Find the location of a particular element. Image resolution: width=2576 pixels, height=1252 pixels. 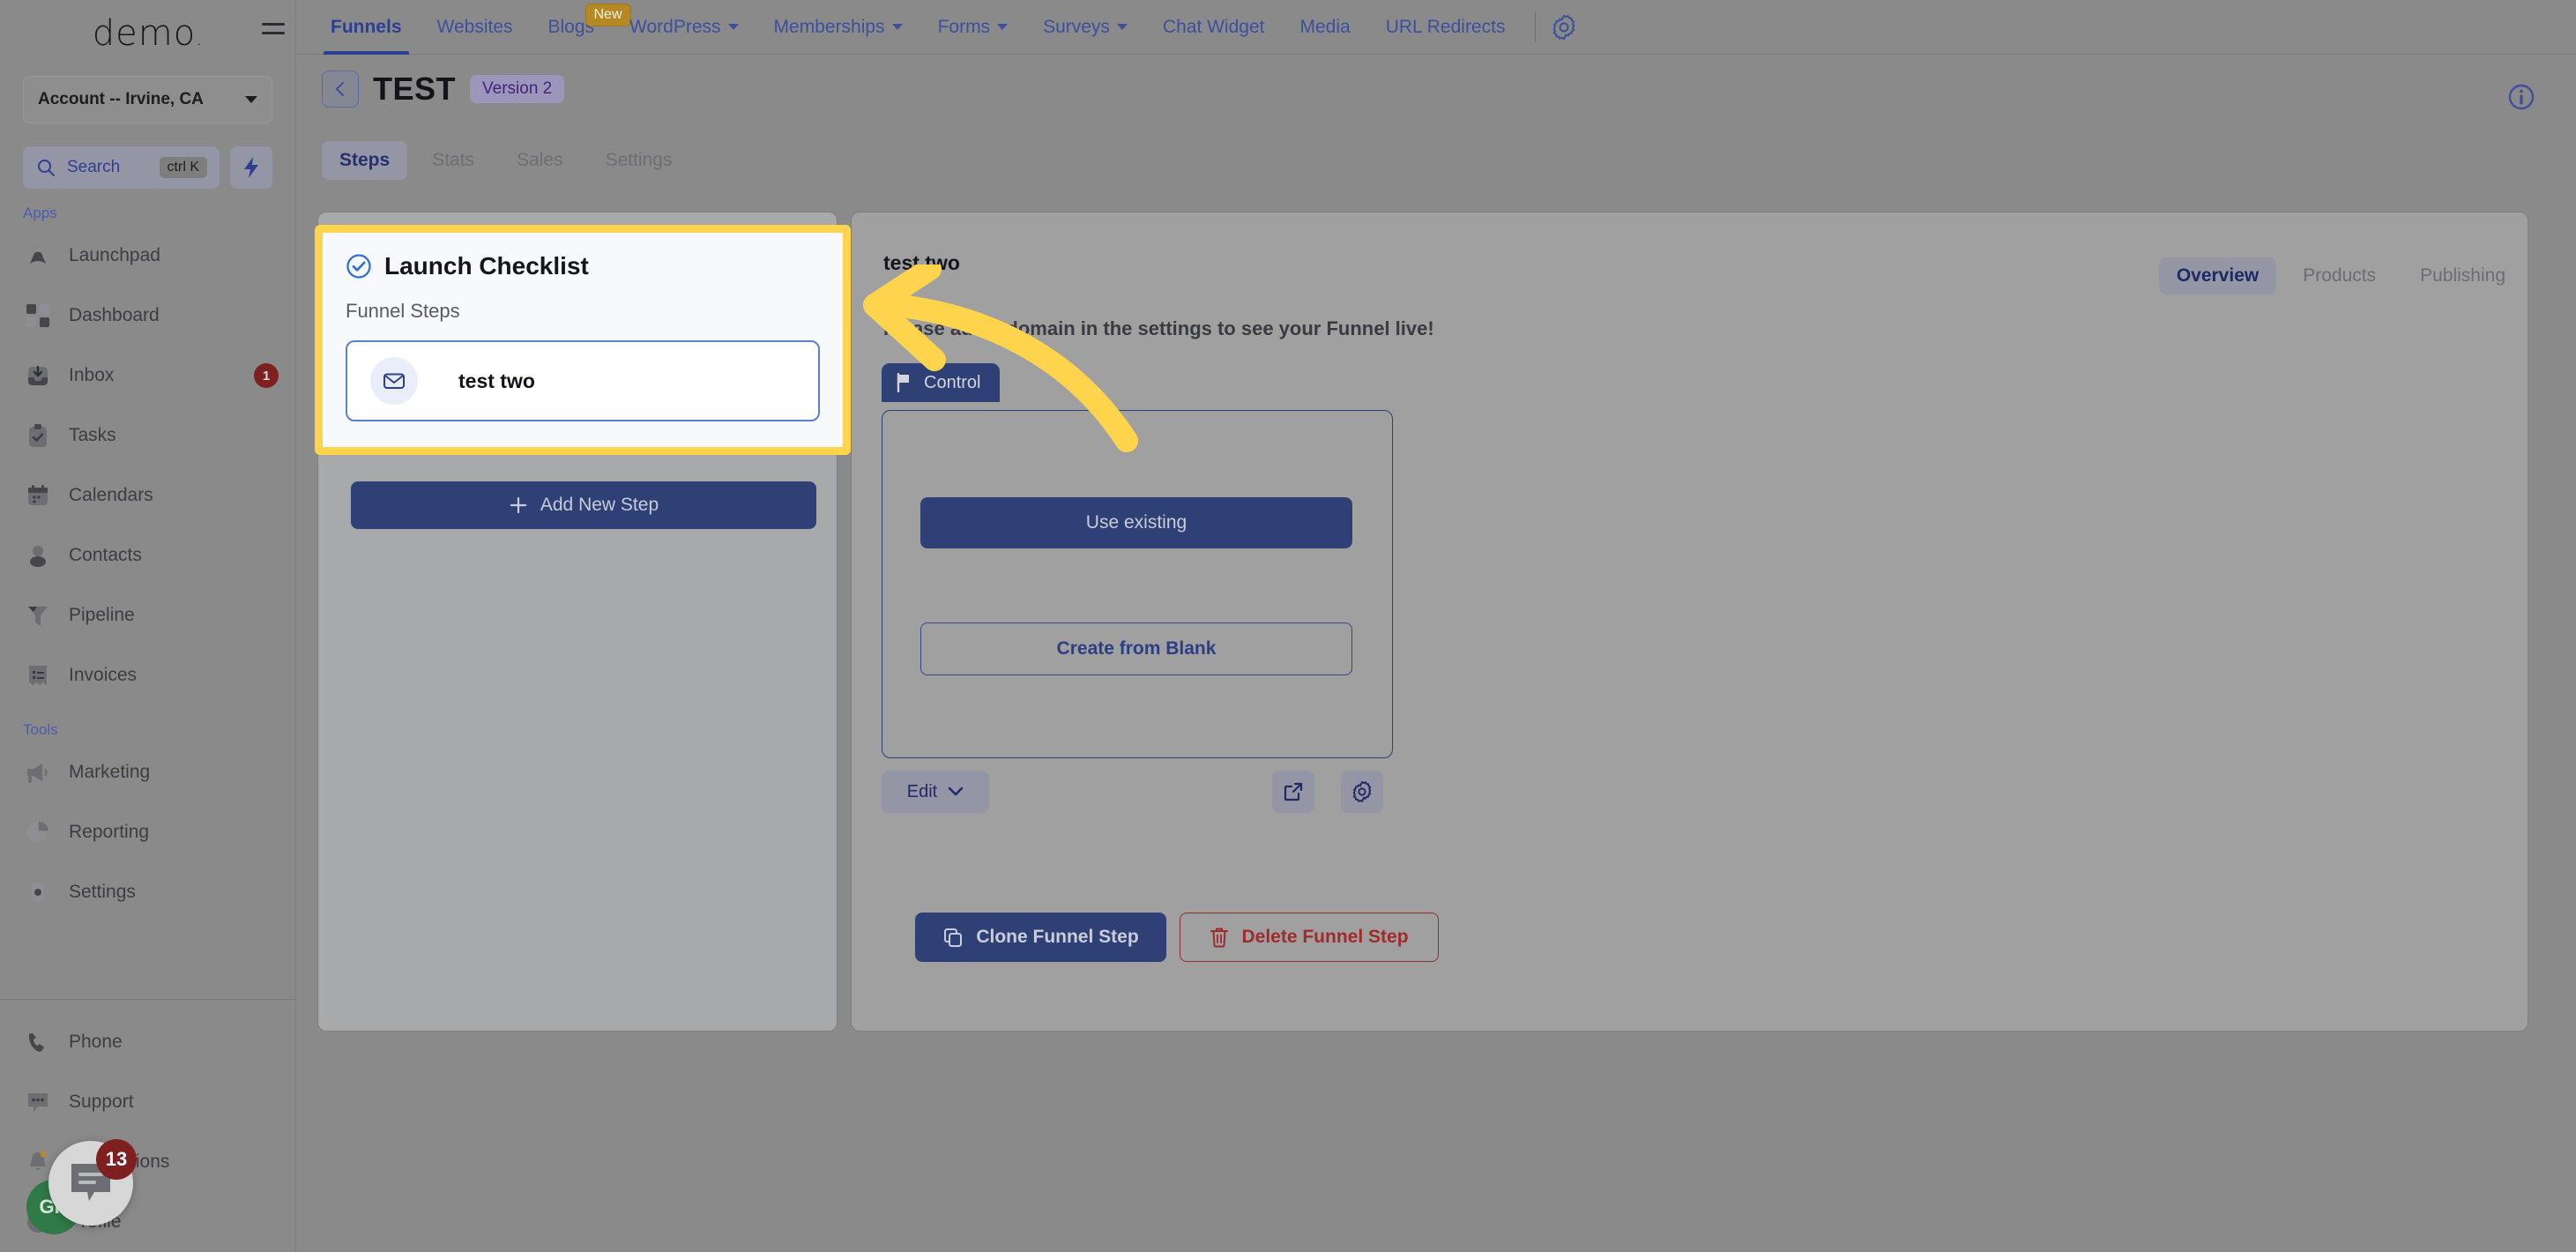

topnav-label: Media is located at coordinates (1325, 26).